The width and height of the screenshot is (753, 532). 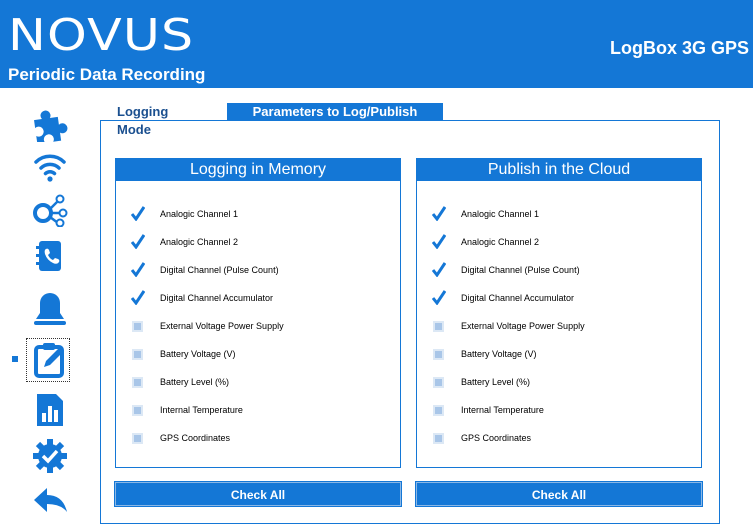 I want to click on network-icon, so click(x=50, y=210).